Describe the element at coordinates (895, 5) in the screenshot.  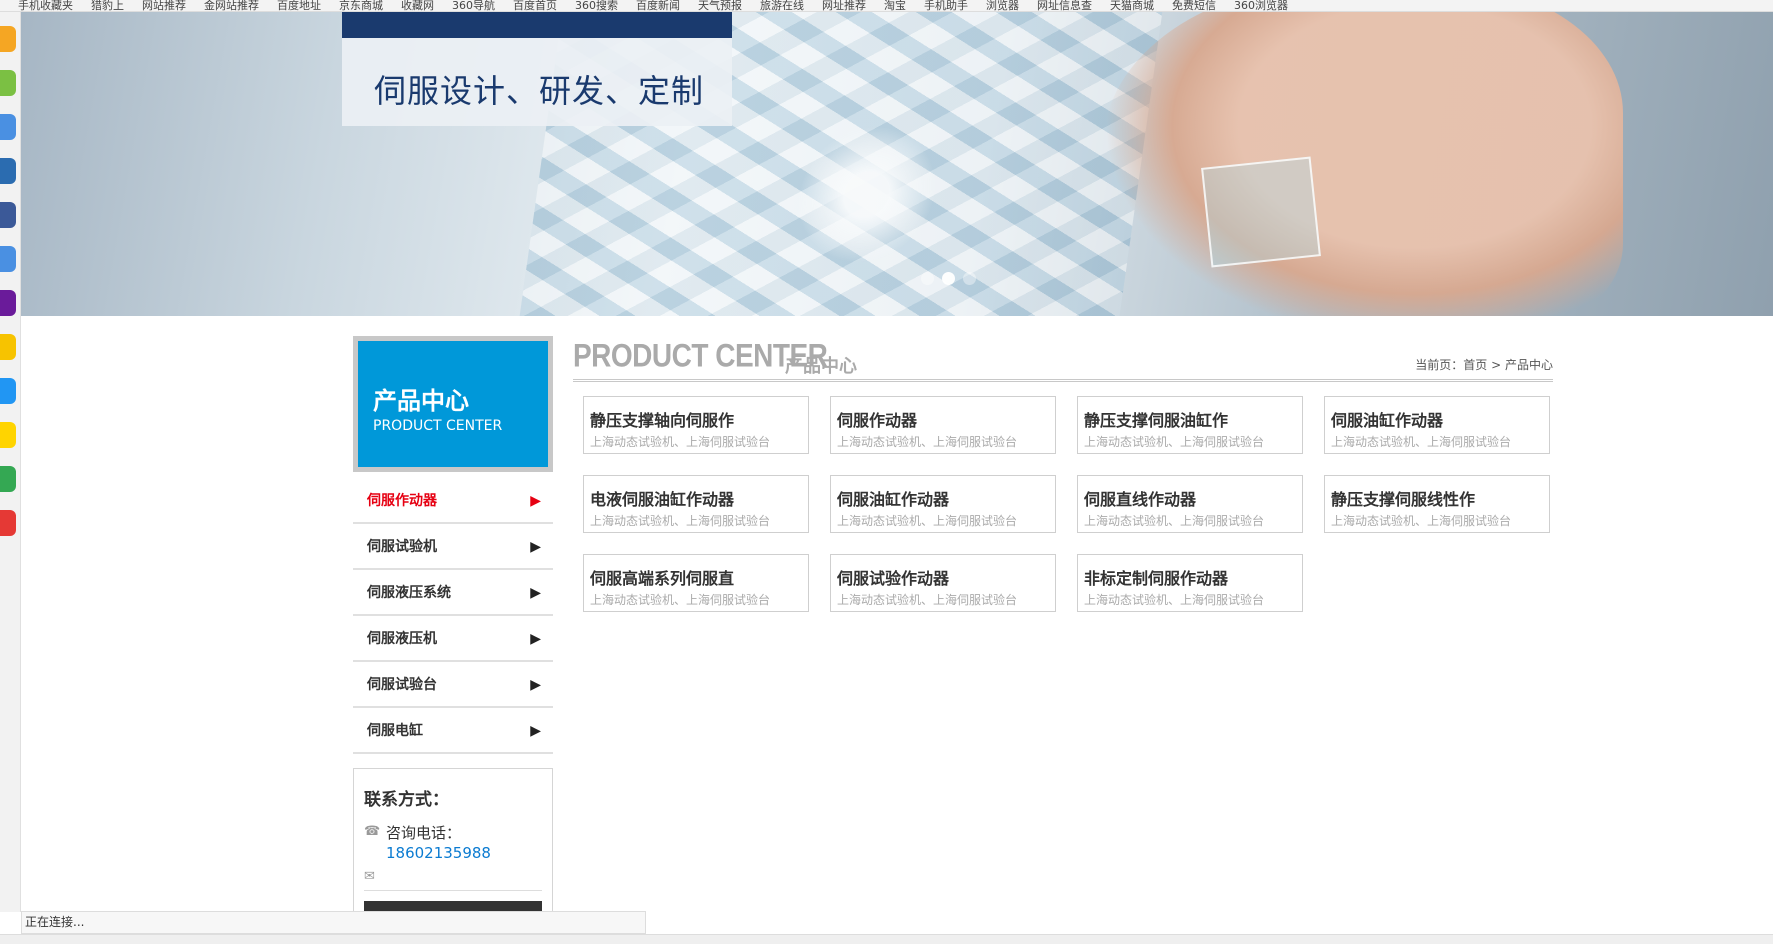
I see `bookmark-item: 淘宝` at that location.